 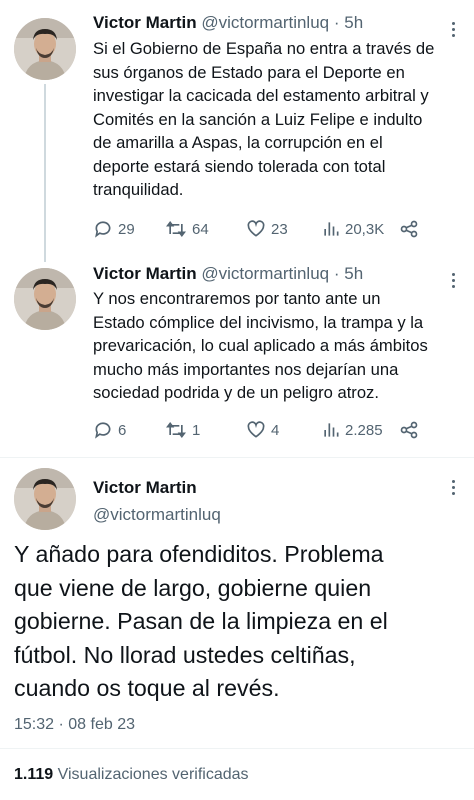 I want to click on like-button: 4, so click(x=262, y=430).